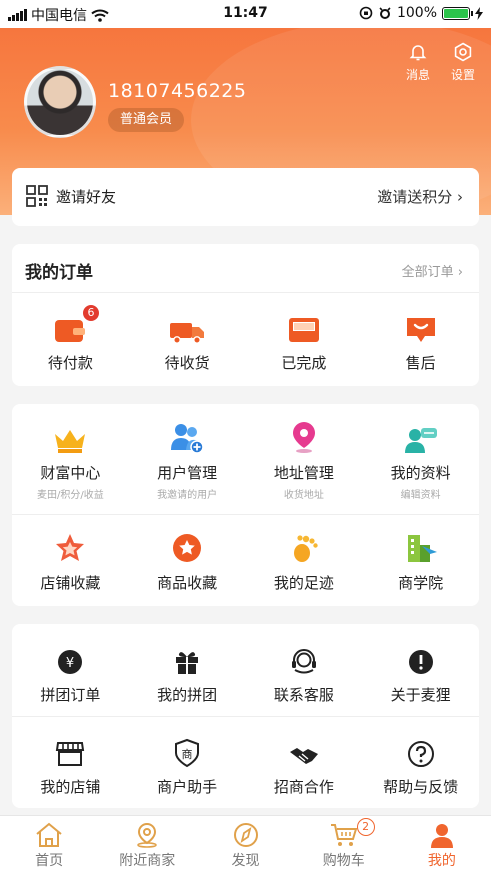 Image resolution: width=491 pixels, height=877 pixels. I want to click on group-buy-orders: ¥ 拼团订单, so click(70, 673).